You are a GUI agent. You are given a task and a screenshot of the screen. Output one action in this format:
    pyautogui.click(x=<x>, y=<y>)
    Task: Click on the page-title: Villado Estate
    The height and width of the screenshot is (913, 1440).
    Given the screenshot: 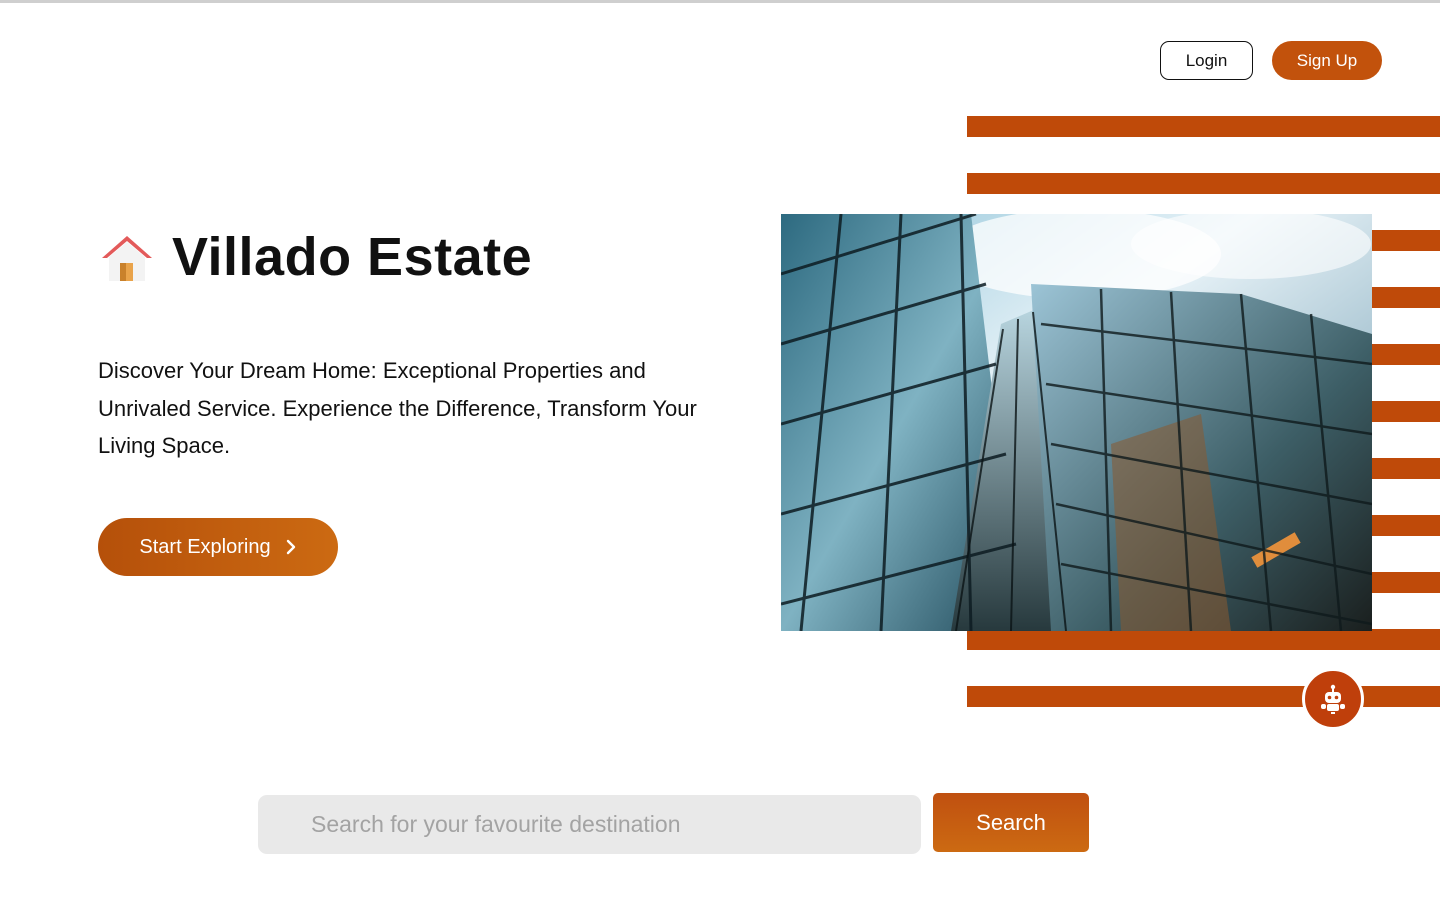 What is the action you would take?
    pyautogui.click(x=352, y=257)
    